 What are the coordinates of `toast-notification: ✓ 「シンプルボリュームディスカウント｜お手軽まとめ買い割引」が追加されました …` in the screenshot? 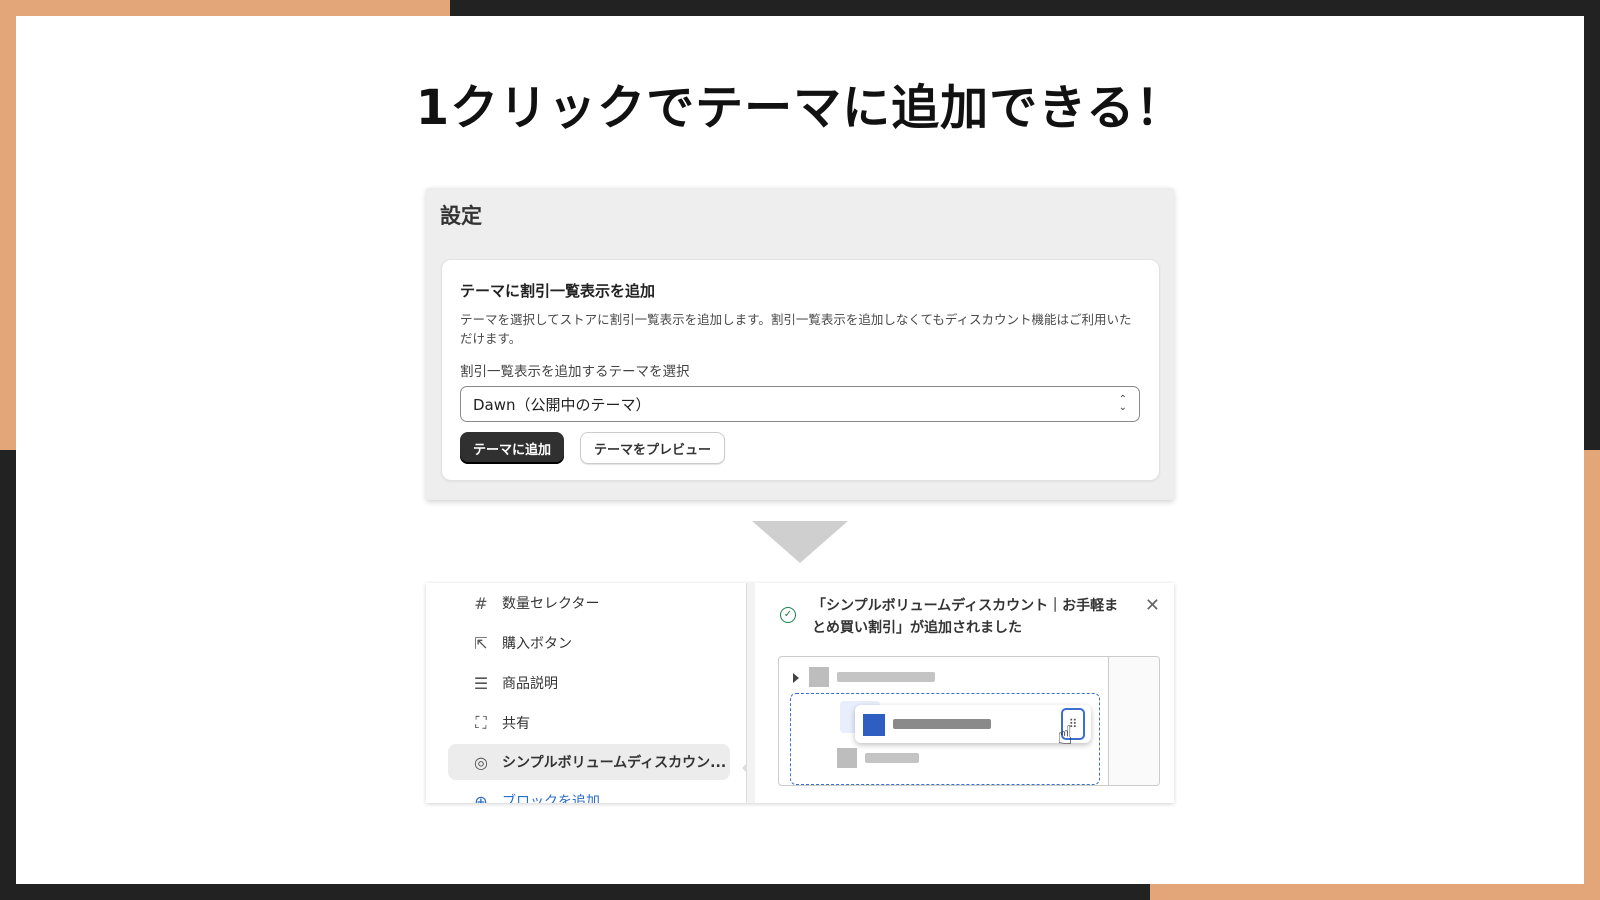 It's located at (965, 693).